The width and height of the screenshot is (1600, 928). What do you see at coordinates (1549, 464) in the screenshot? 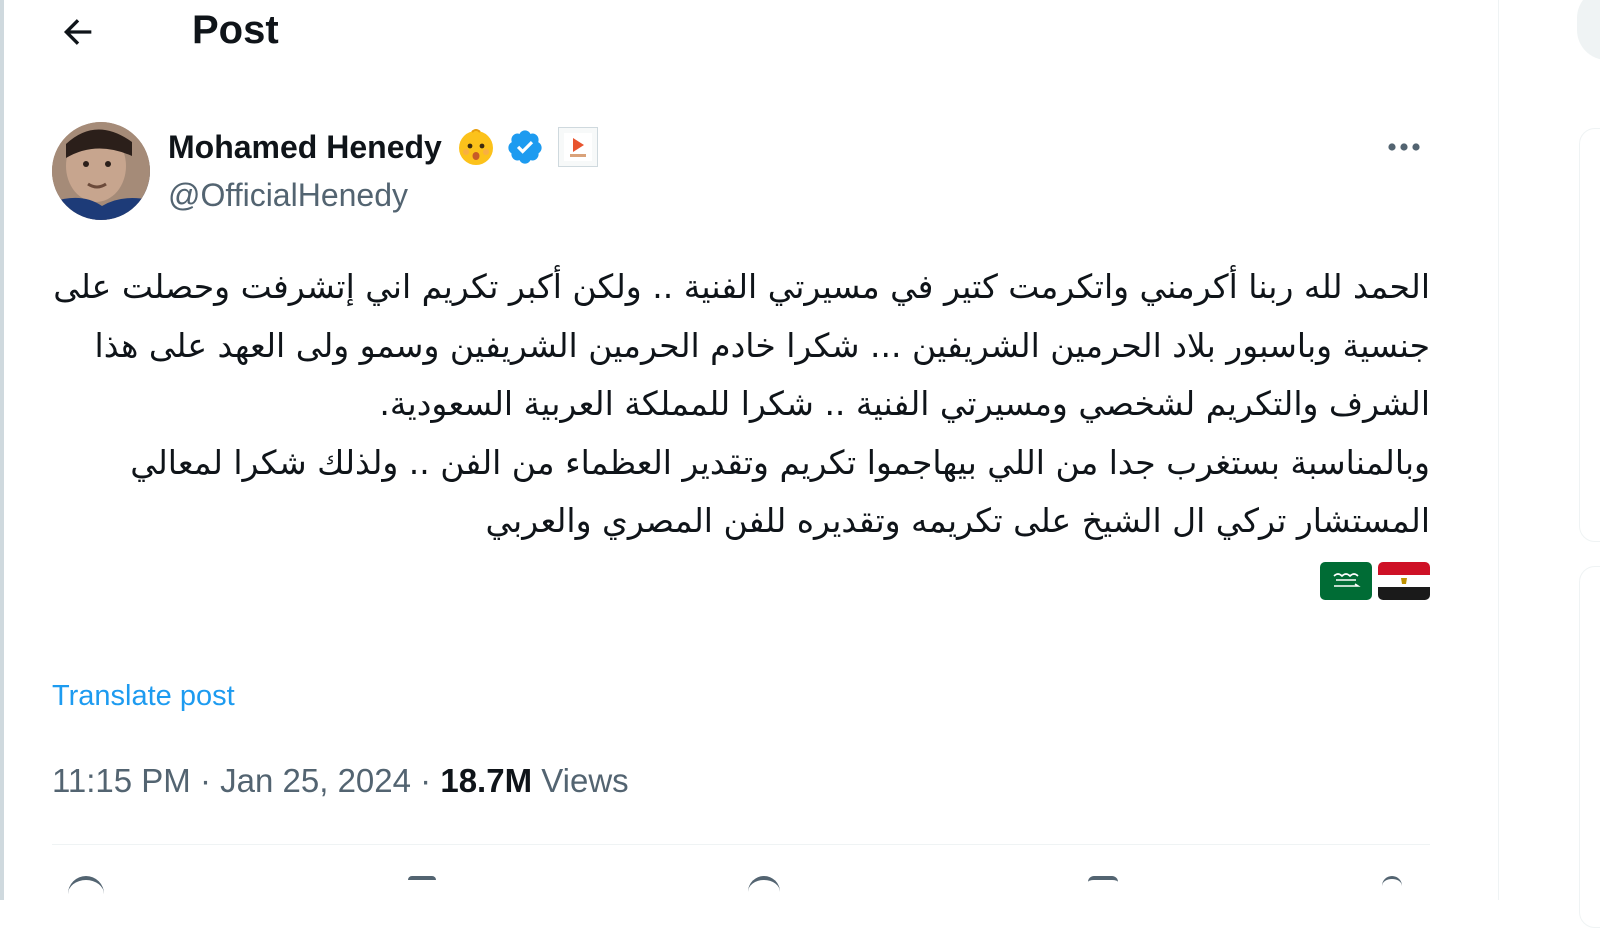
I see `right-sidebar` at bounding box center [1549, 464].